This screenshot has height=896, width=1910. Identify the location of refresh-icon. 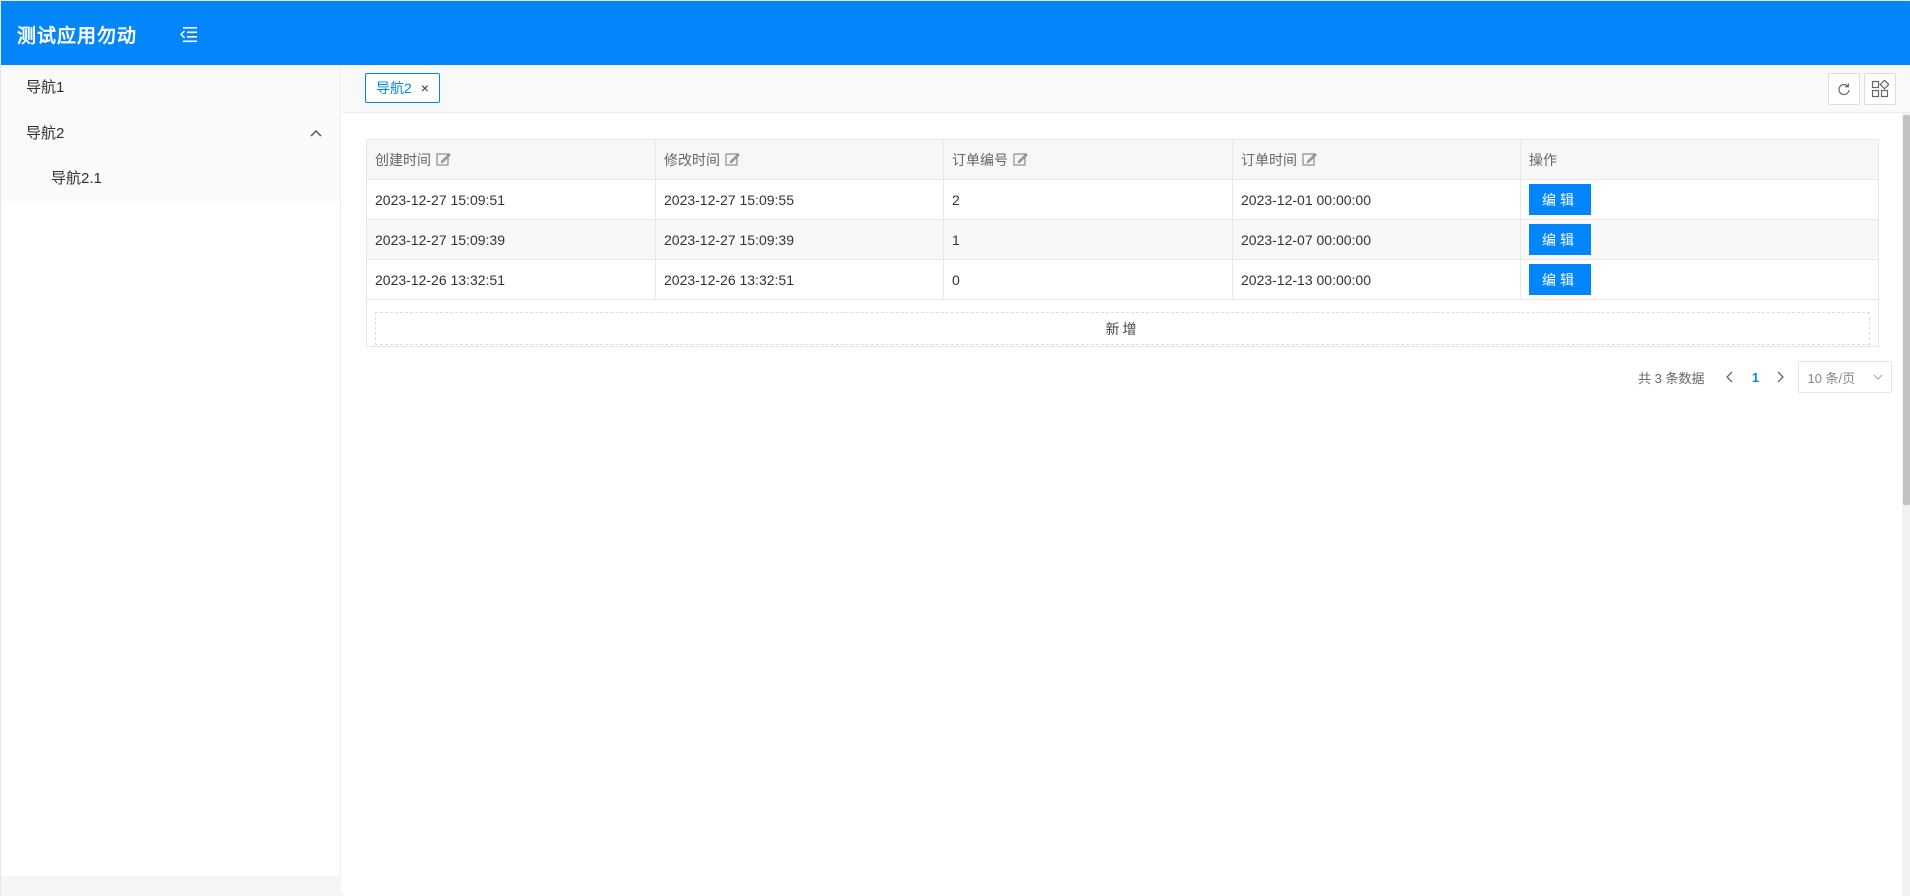
(1844, 89).